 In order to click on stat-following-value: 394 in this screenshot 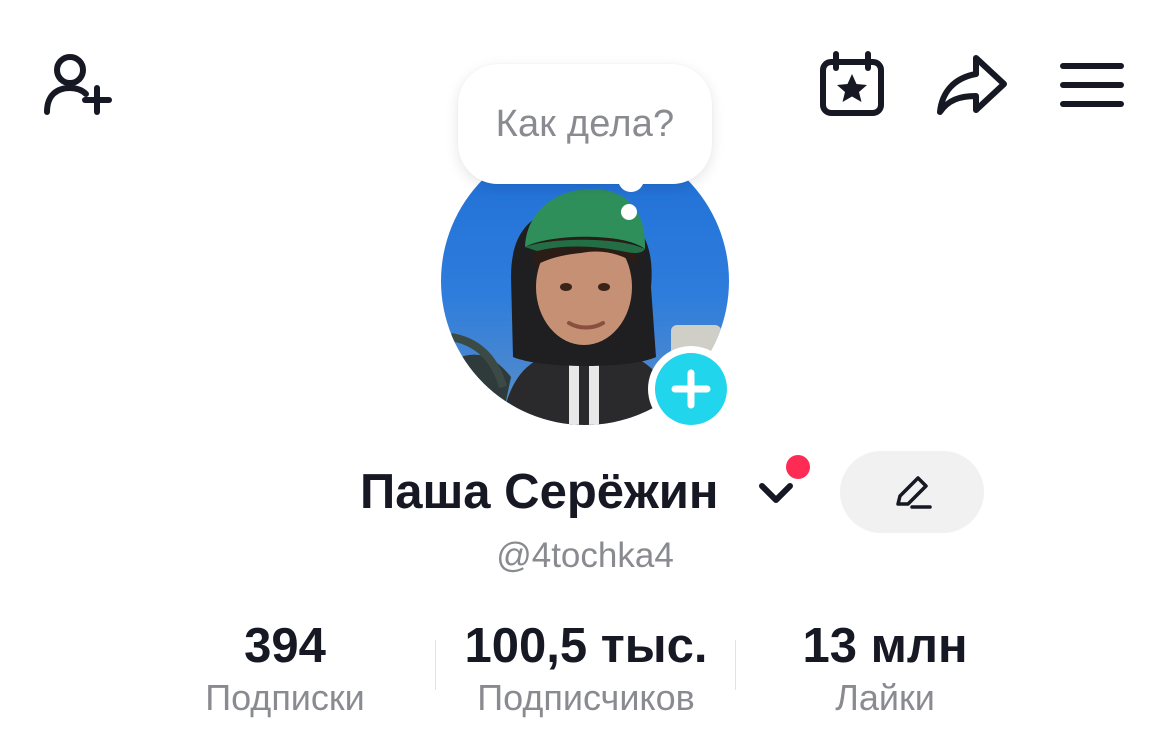, I will do `click(285, 646)`.